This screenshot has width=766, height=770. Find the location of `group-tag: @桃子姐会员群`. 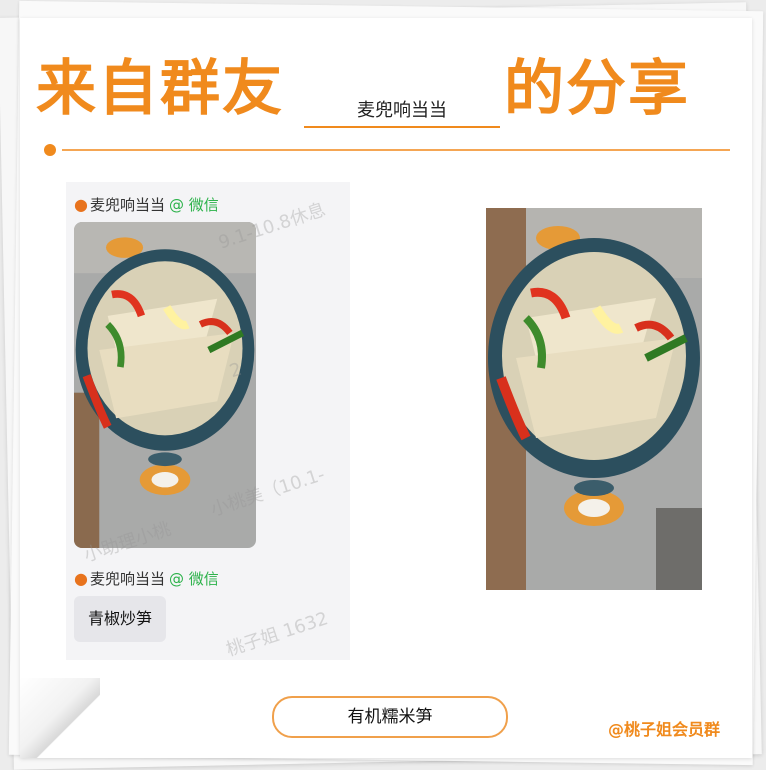

group-tag: @桃子姐会员群 is located at coordinates (664, 729).